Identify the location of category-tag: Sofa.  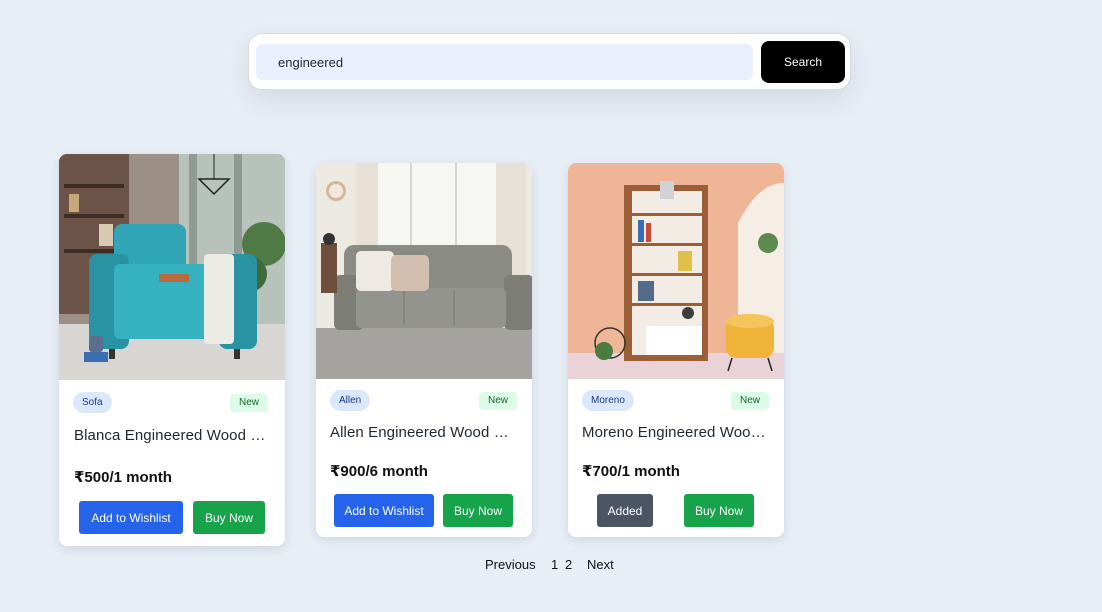
(92, 402).